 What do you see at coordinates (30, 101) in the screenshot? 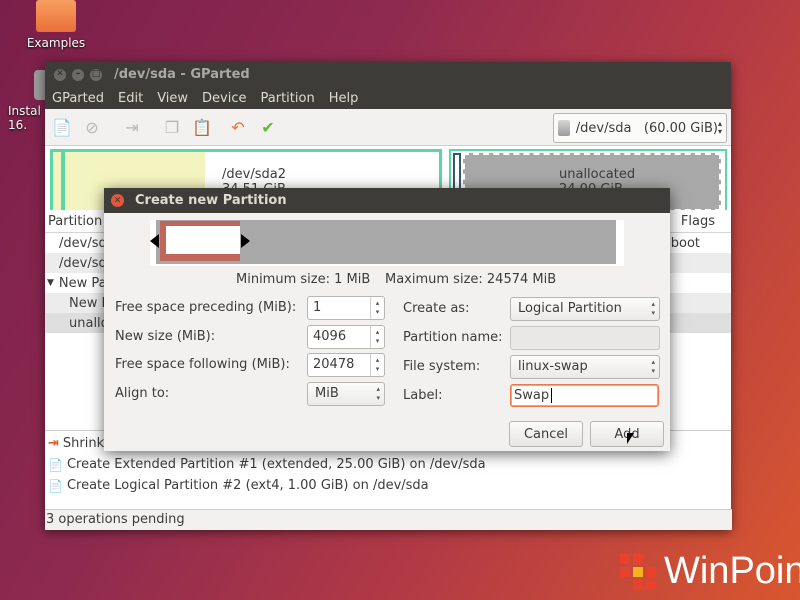
I see `install-desktop-icon: Instal 16.` at bounding box center [30, 101].